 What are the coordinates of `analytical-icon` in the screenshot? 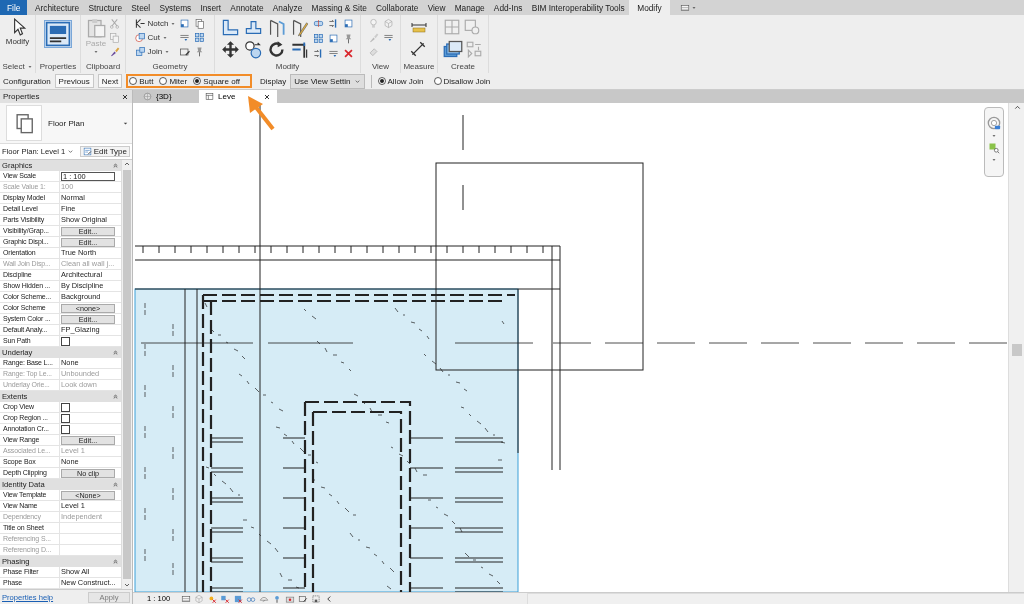 It's located at (316, 598).